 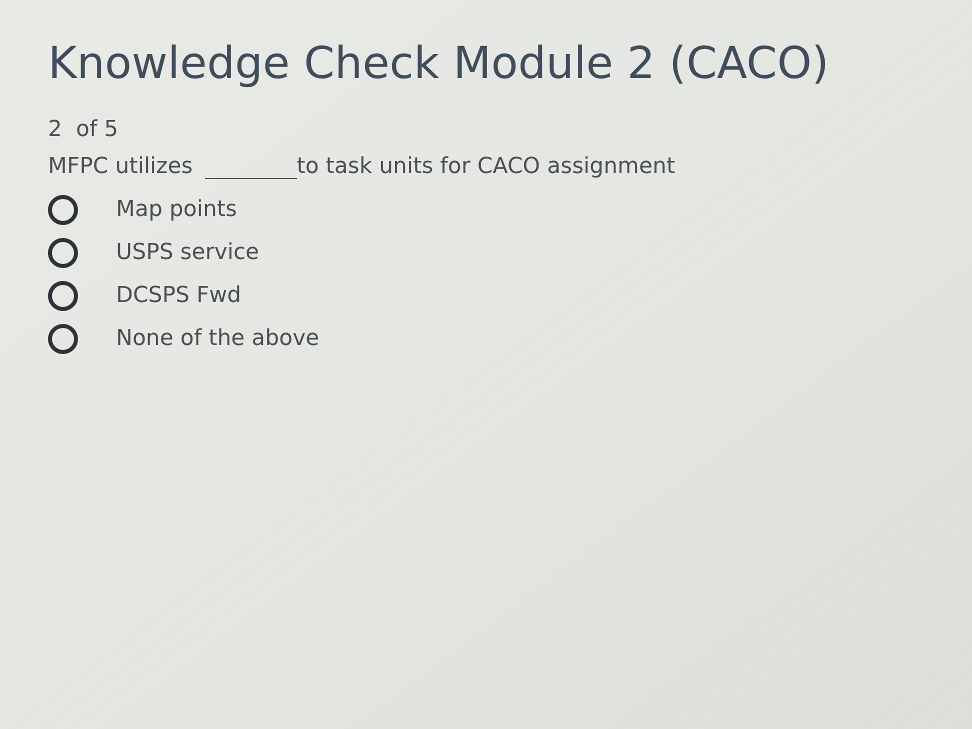 What do you see at coordinates (176, 210) in the screenshot?
I see `option-label: Map points` at bounding box center [176, 210].